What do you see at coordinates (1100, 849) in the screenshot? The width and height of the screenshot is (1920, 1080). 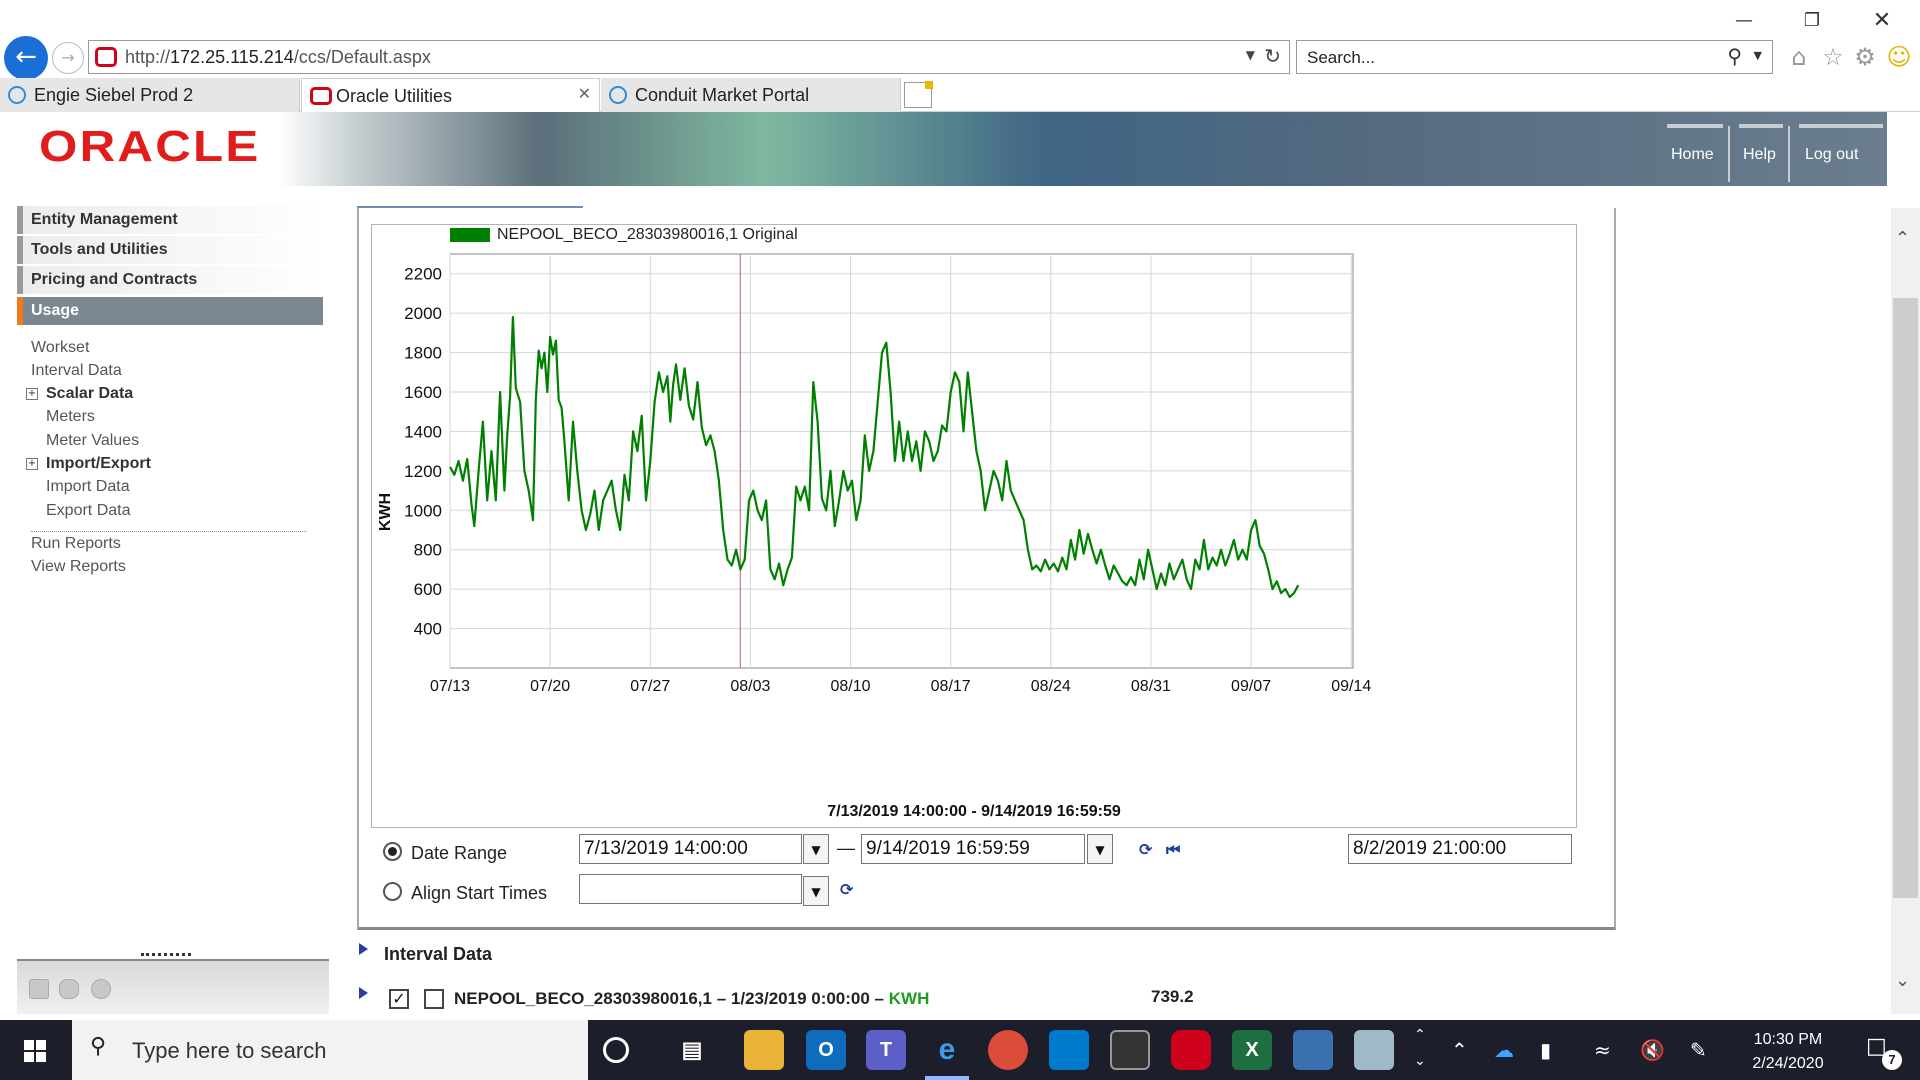 I see `end-date-dropdown: ▼` at bounding box center [1100, 849].